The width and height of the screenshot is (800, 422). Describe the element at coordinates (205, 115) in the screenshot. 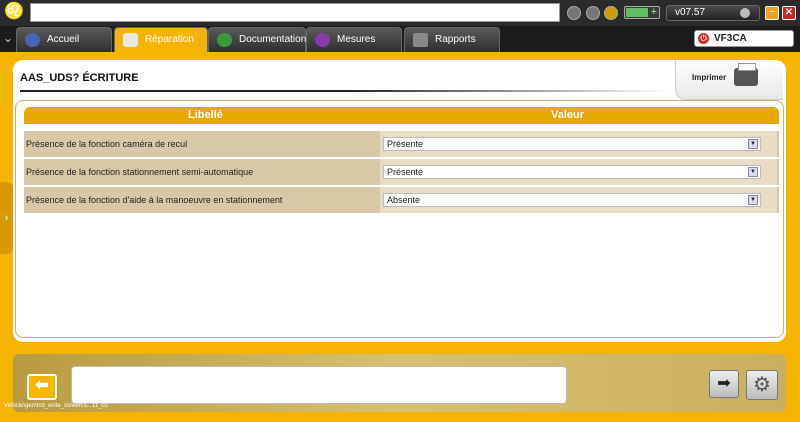

I see `column-header-label: Libellé` at that location.